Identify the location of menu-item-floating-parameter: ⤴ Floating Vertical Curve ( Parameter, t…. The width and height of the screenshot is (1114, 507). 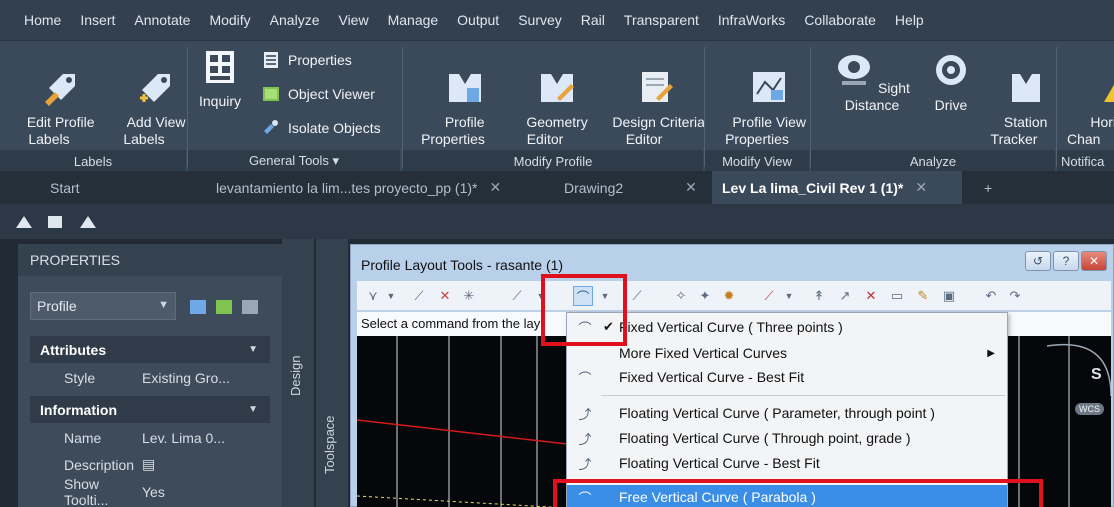
(787, 413).